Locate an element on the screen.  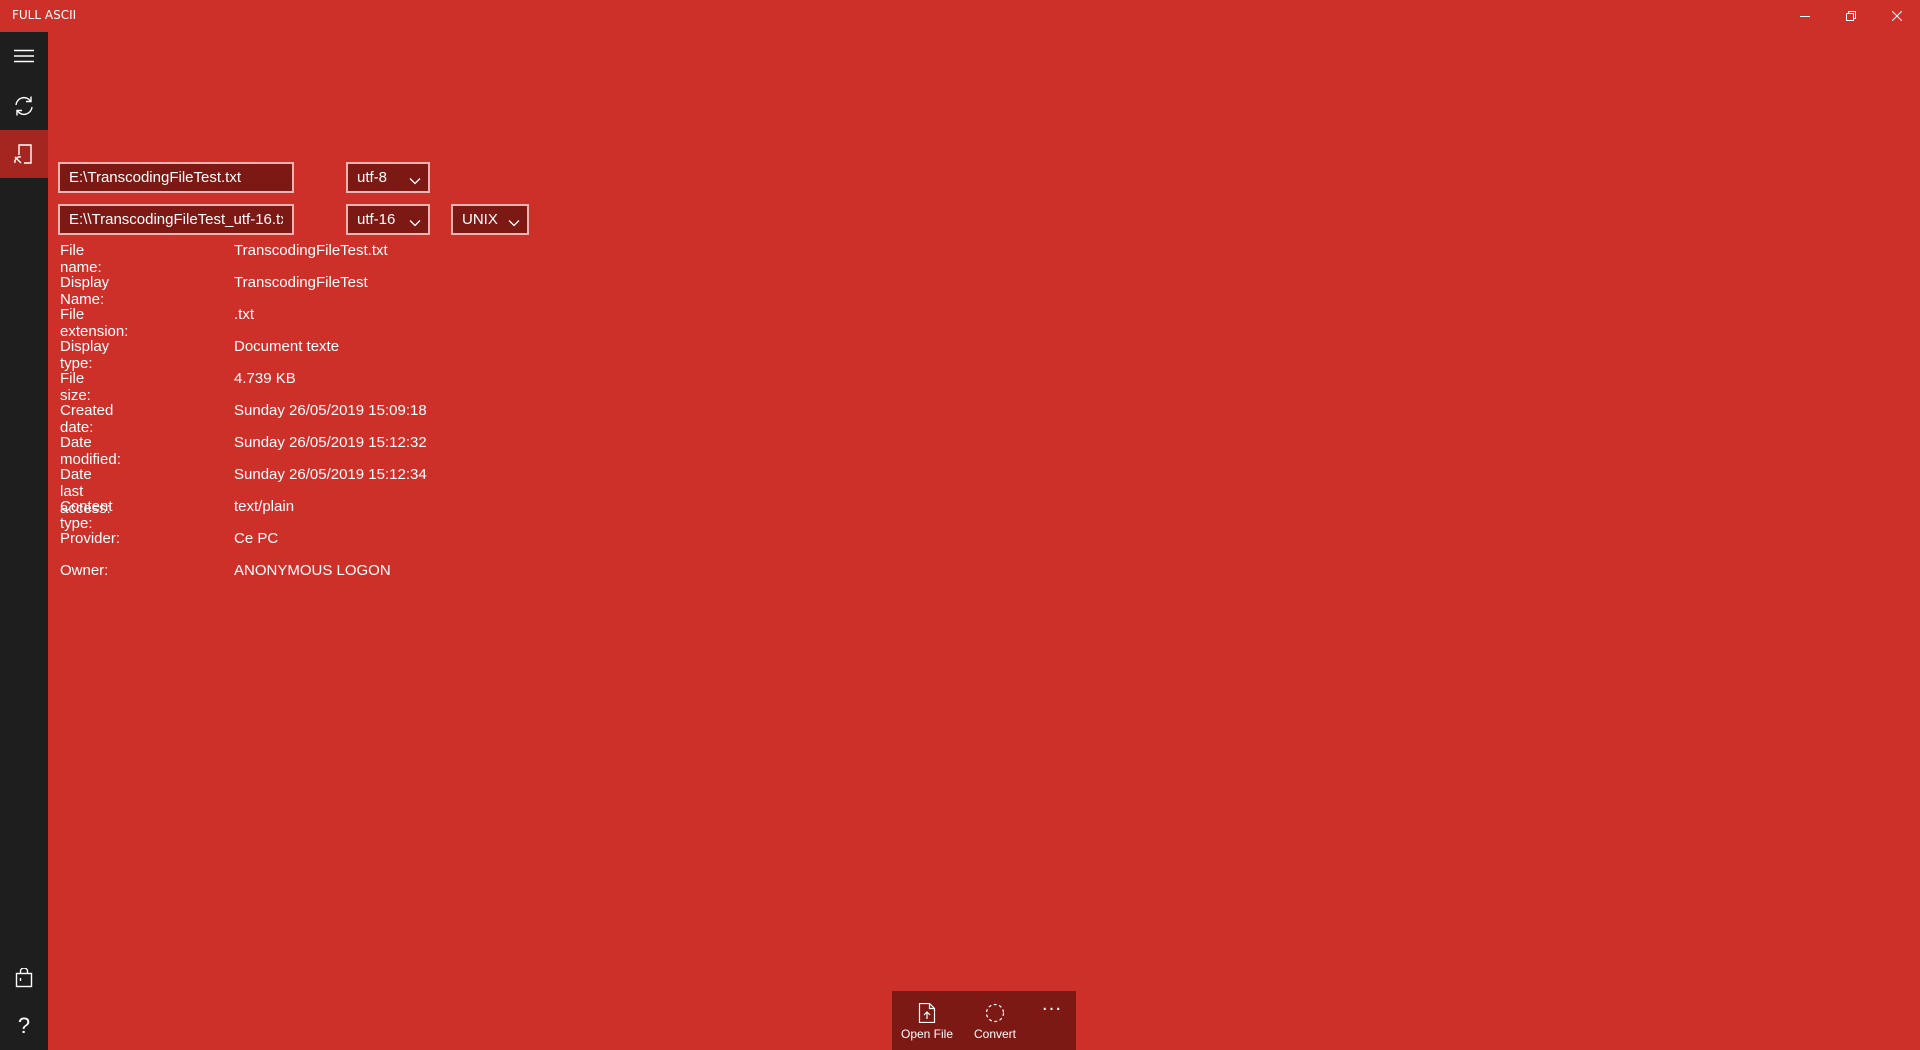
nav-item-sync is located at coordinates (24, 106).